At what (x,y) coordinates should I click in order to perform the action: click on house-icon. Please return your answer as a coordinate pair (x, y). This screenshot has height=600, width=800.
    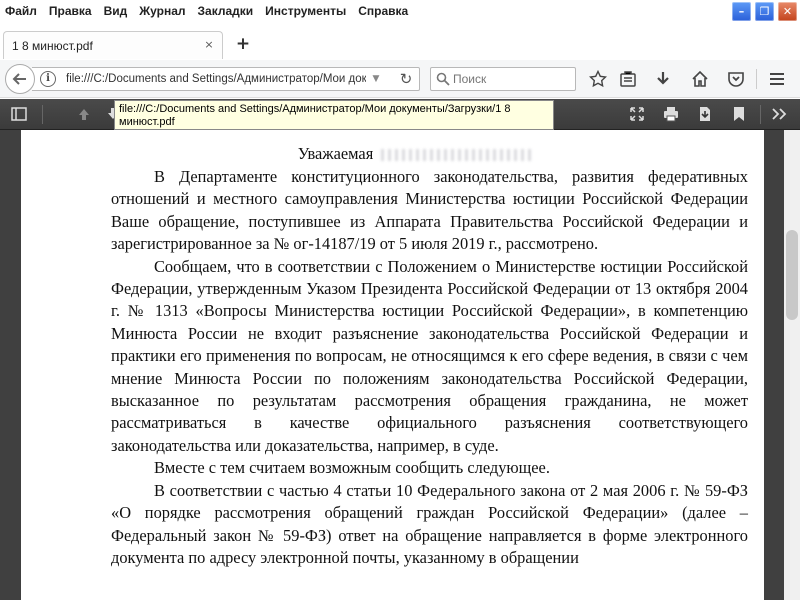
    Looking at the image, I should click on (700, 78).